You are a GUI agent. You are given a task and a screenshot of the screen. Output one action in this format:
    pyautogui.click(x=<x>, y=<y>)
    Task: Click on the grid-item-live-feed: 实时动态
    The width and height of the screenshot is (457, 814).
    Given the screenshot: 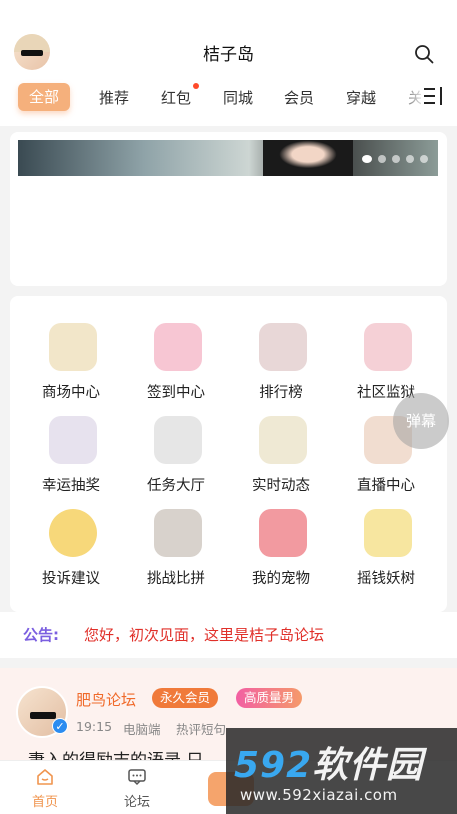 What is the action you would take?
    pyautogui.click(x=281, y=462)
    